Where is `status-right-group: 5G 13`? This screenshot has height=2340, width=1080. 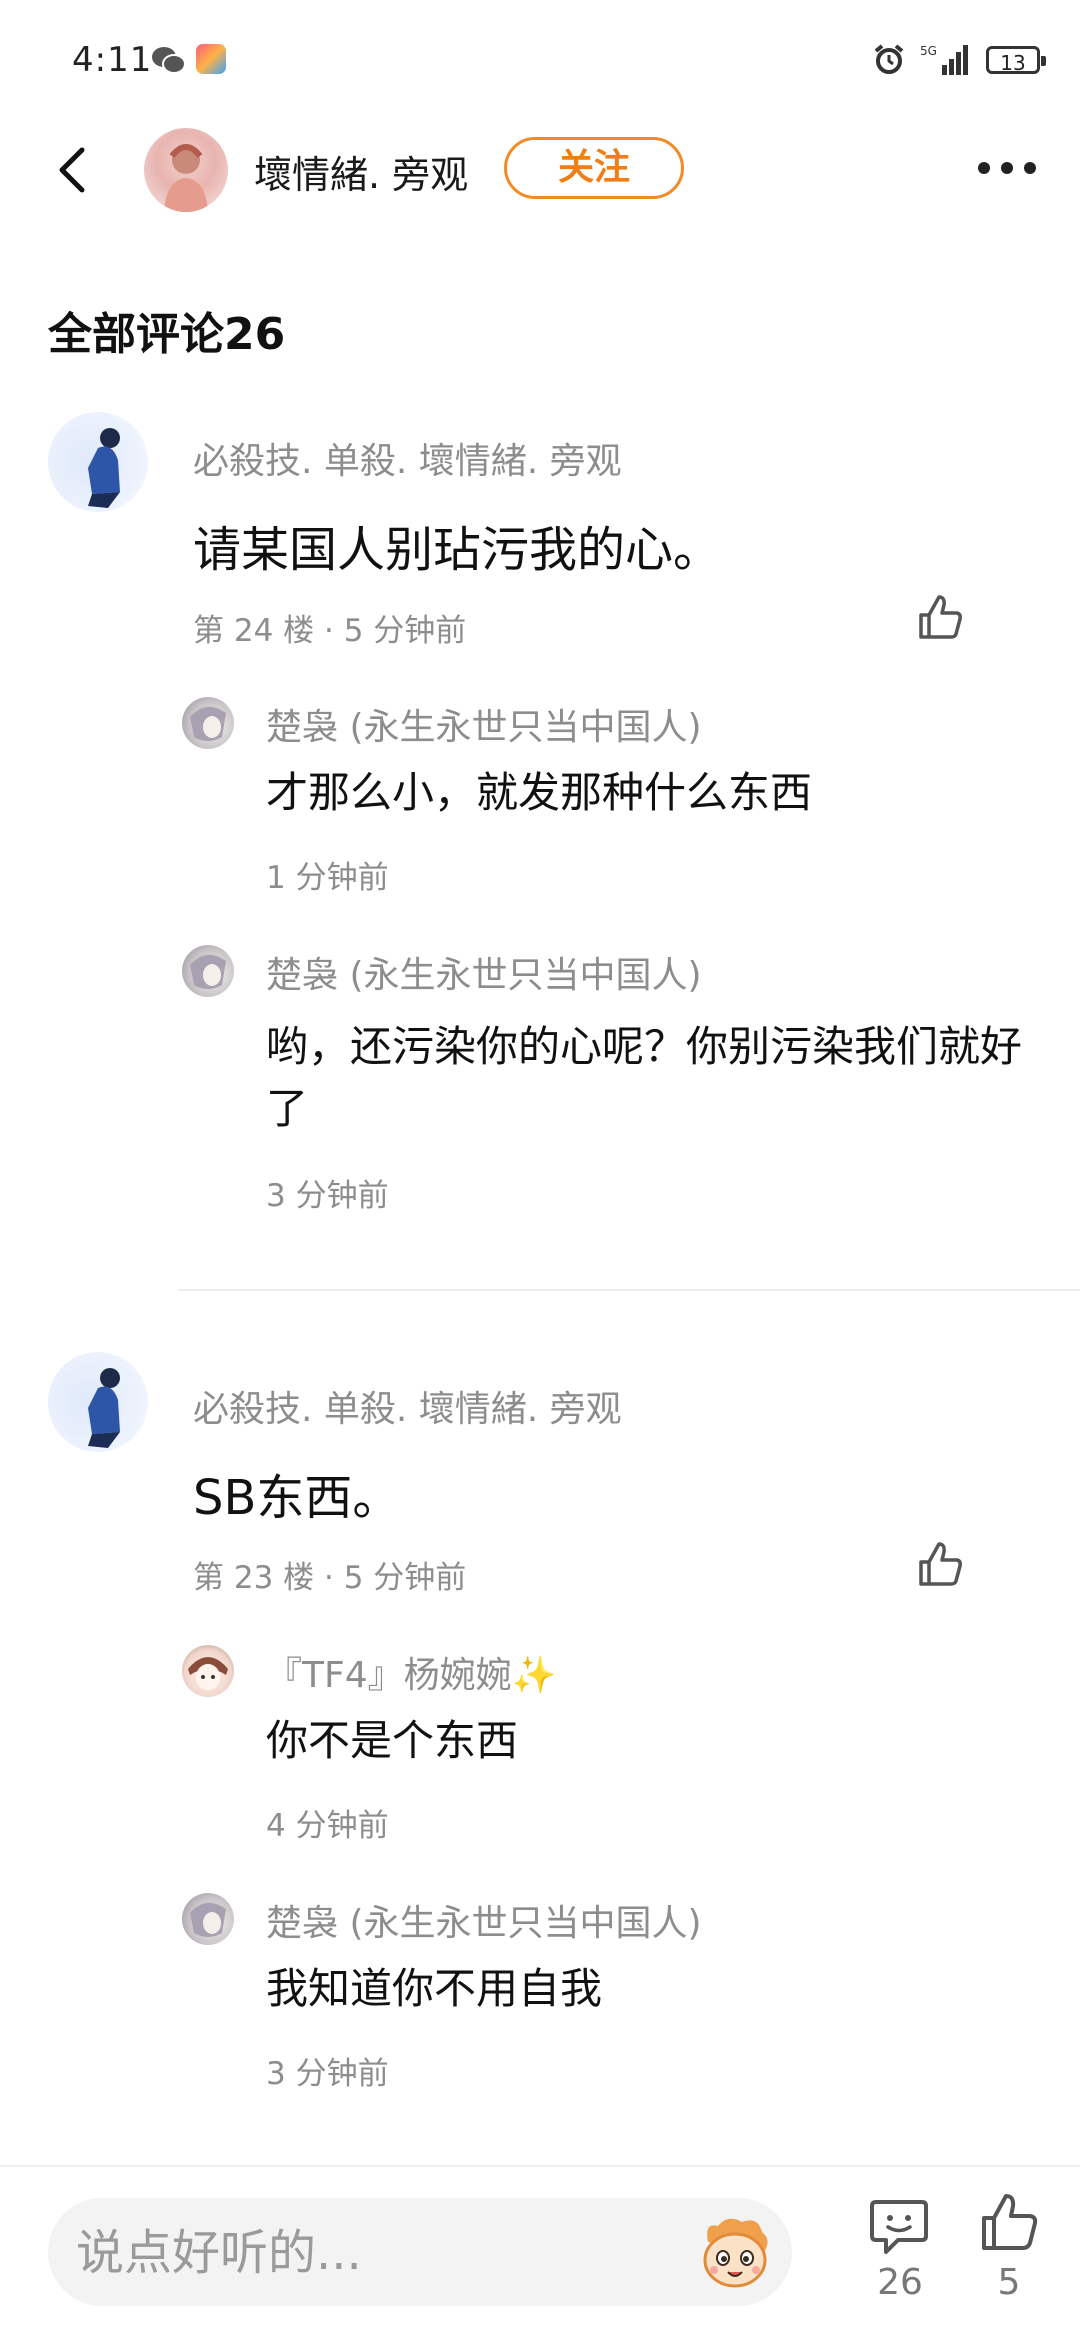 status-right-group: 5G 13 is located at coordinates (959, 60).